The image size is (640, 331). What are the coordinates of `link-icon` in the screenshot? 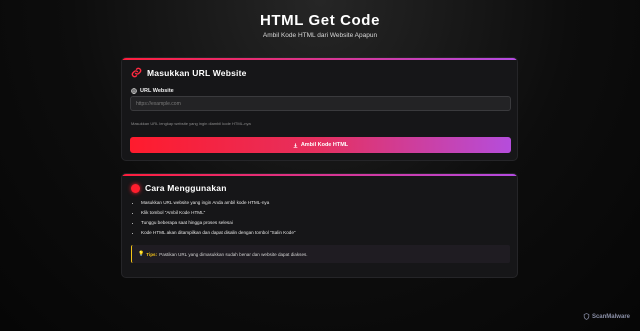 It's located at (136, 72).